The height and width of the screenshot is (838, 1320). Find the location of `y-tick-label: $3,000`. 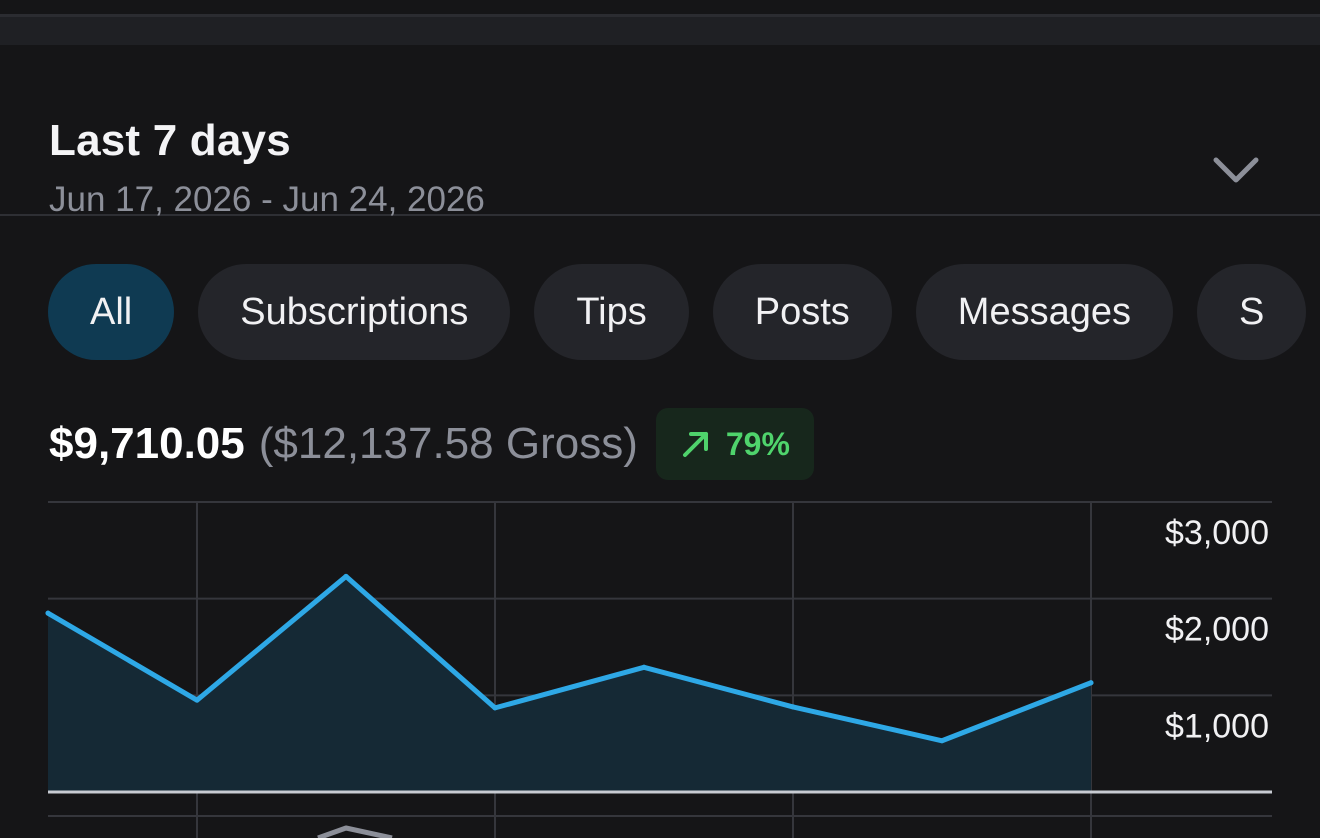

y-tick-label: $3,000 is located at coordinates (1217, 533).